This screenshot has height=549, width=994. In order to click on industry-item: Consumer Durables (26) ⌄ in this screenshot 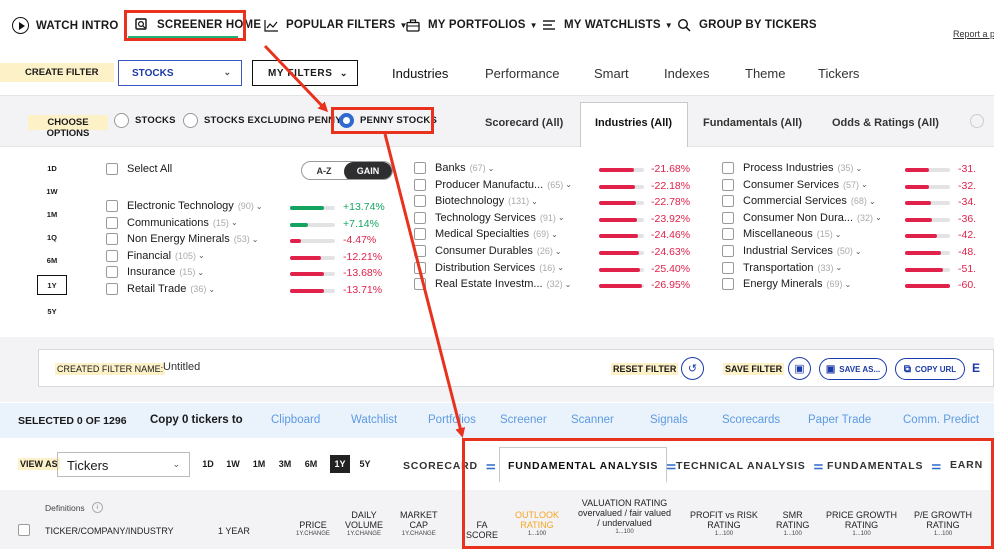, I will do `click(488, 251)`.